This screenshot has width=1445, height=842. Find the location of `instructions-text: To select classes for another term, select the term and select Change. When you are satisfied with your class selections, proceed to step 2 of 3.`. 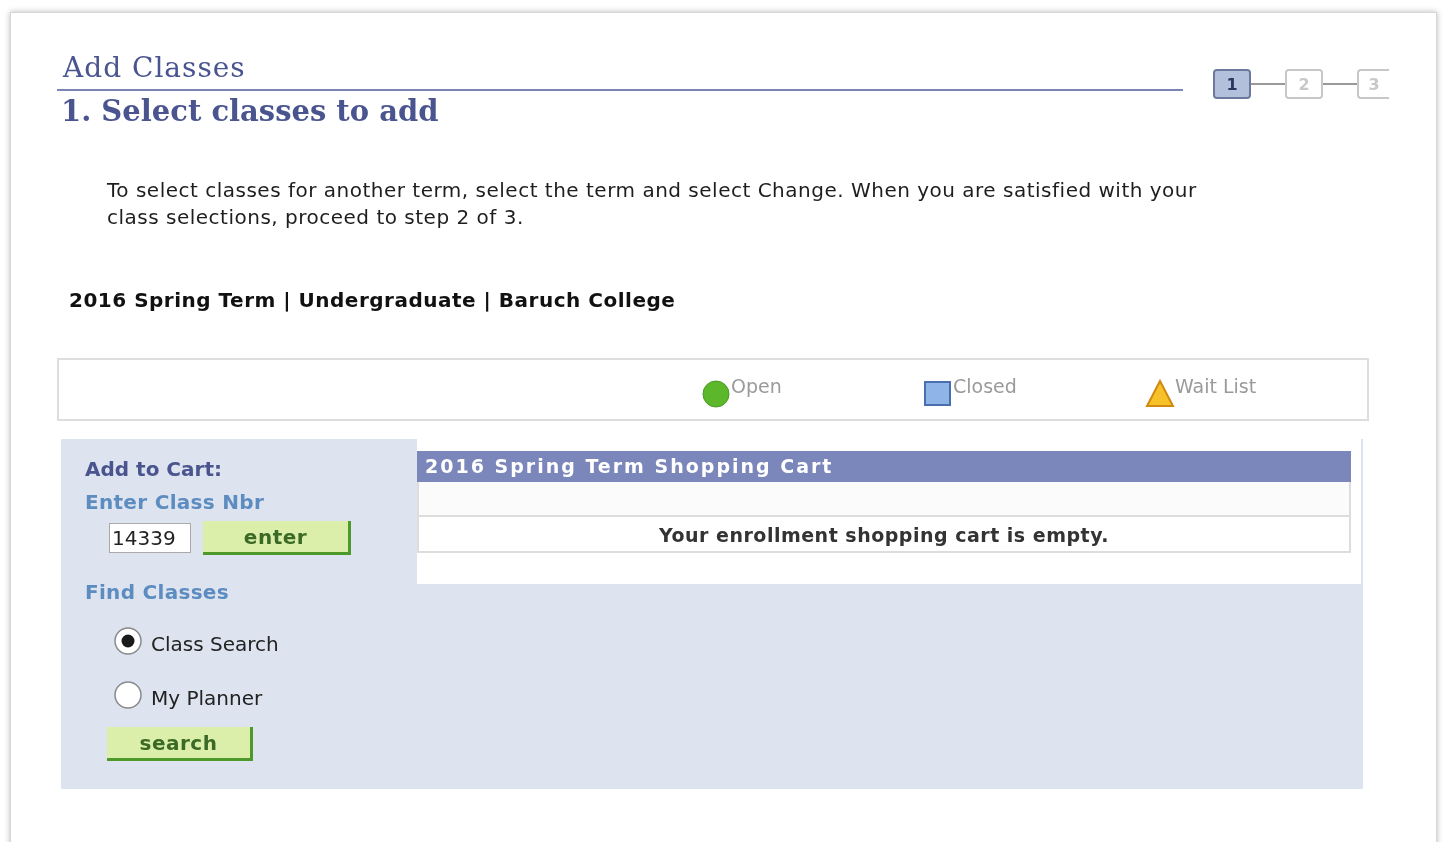

instructions-text: To select classes for another term, select the term and select Change. When you are satisfied with your class selections, proceed to step 2 of 3. is located at coordinates (652, 204).